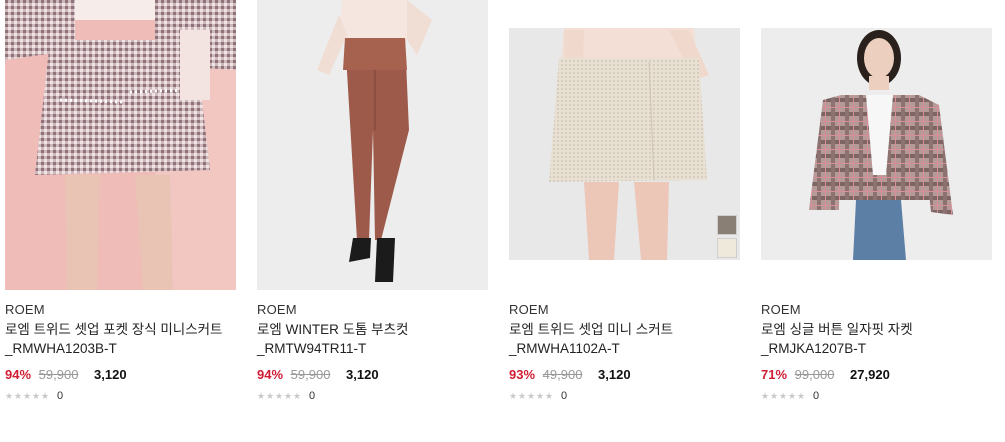  I want to click on price-row: 71% 99,000 27,920, so click(825, 374).